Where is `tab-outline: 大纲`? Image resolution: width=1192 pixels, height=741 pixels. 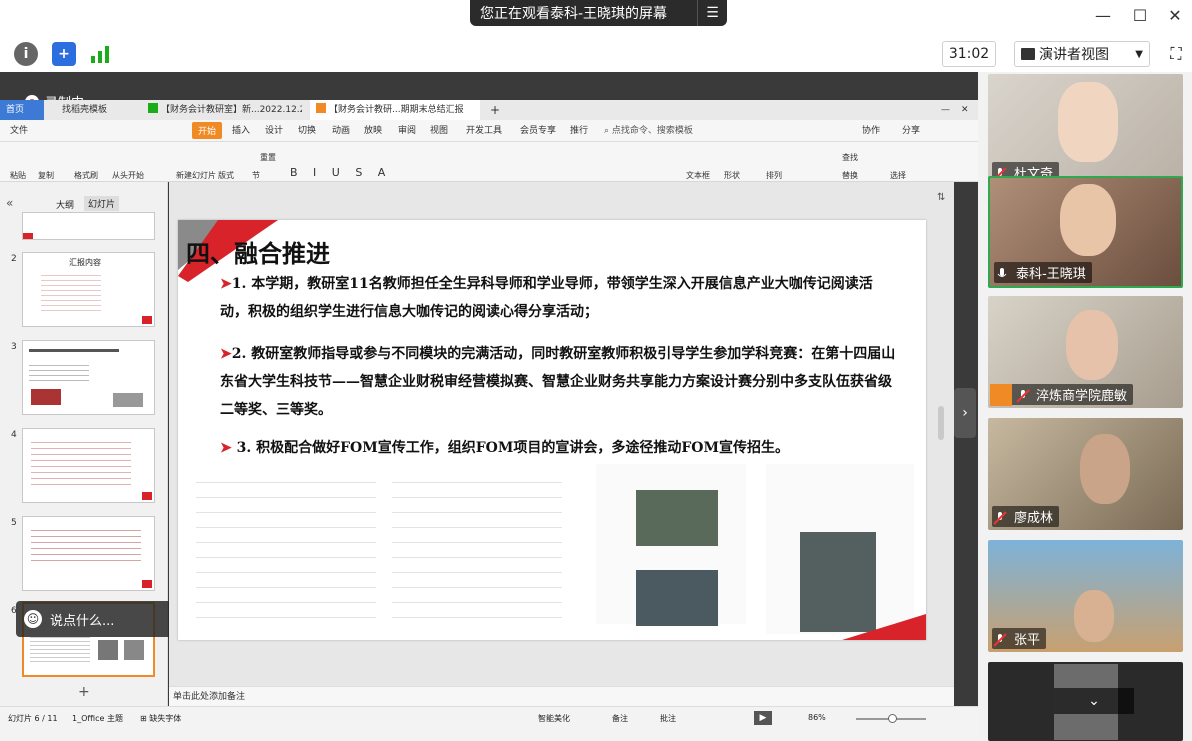 tab-outline: 大纲 is located at coordinates (65, 204).